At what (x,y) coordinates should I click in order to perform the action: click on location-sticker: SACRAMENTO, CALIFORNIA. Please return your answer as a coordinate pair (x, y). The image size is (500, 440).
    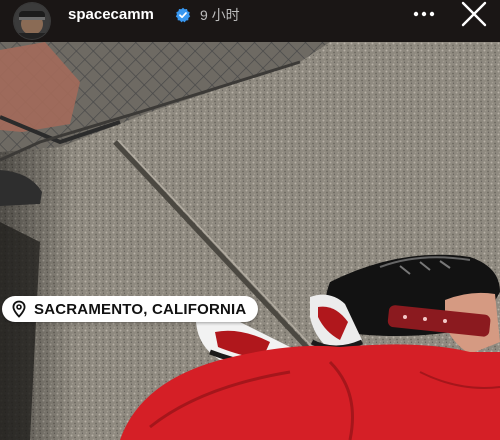
    Looking at the image, I should click on (130, 309).